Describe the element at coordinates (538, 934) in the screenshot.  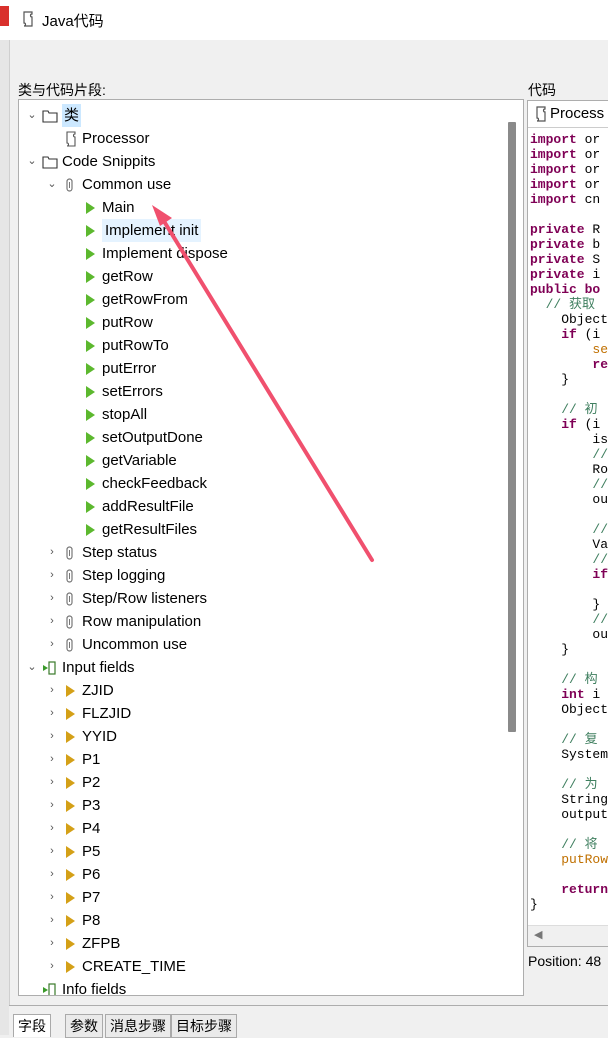
I see `scroll-left-icon: ◀` at that location.